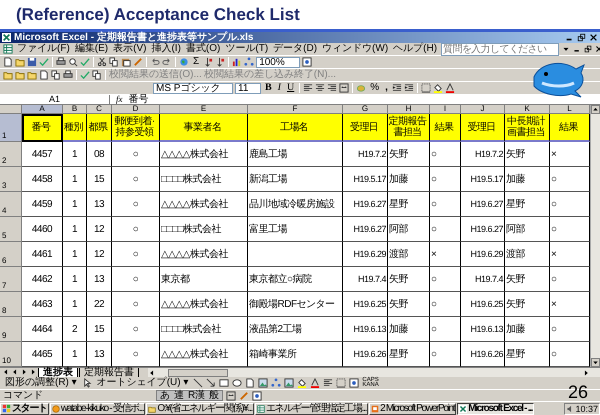 The image size is (600, 415). I want to click on font-dropdown: MS Pゴシック, so click(193, 88).